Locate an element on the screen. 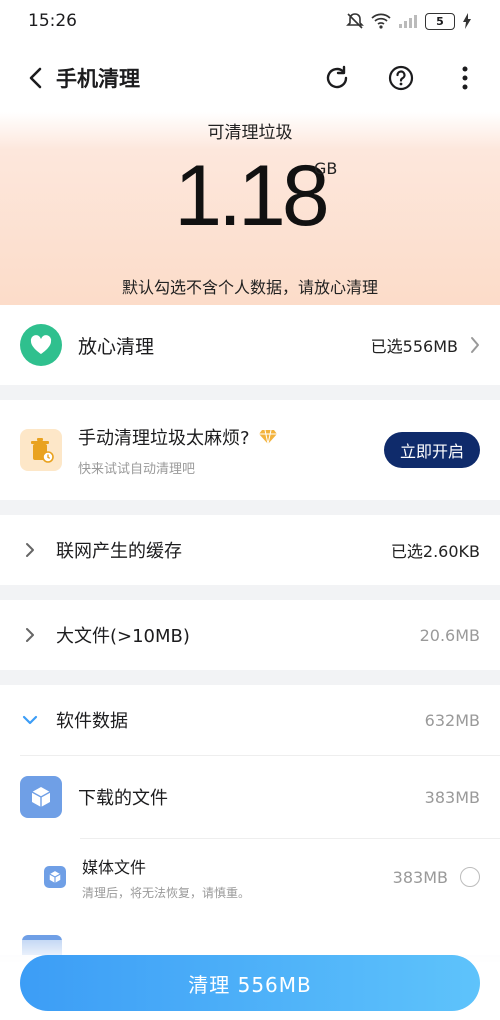 The height and width of the screenshot is (1020, 500). back-button is located at coordinates (36, 78).